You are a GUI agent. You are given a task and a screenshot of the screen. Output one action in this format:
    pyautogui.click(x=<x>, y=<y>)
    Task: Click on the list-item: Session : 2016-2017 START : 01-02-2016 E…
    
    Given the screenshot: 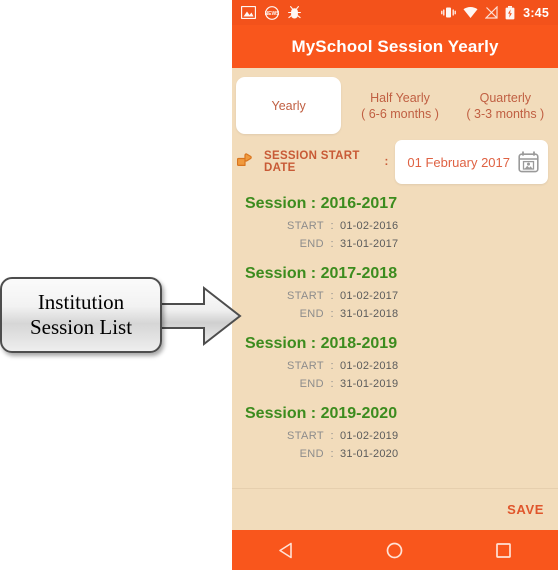 What is the action you would take?
    pyautogui.click(x=395, y=230)
    